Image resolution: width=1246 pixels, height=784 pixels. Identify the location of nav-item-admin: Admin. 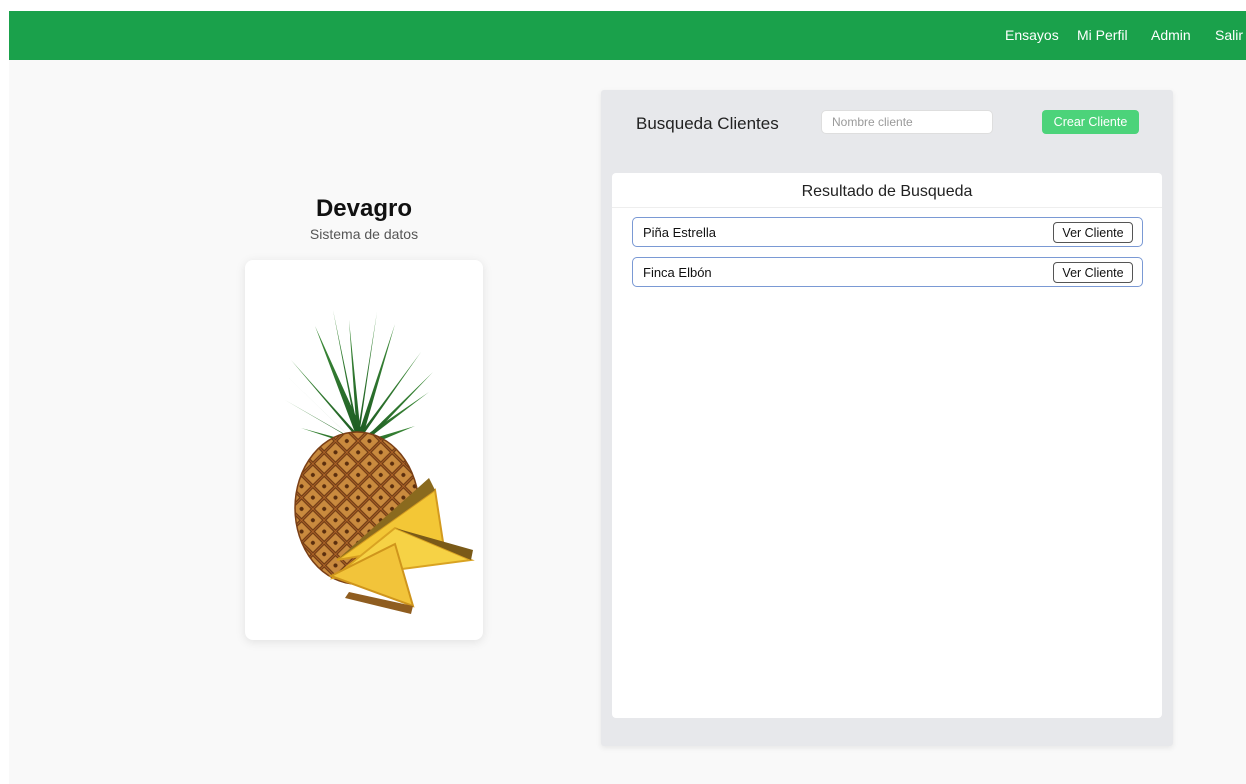
(1171, 35).